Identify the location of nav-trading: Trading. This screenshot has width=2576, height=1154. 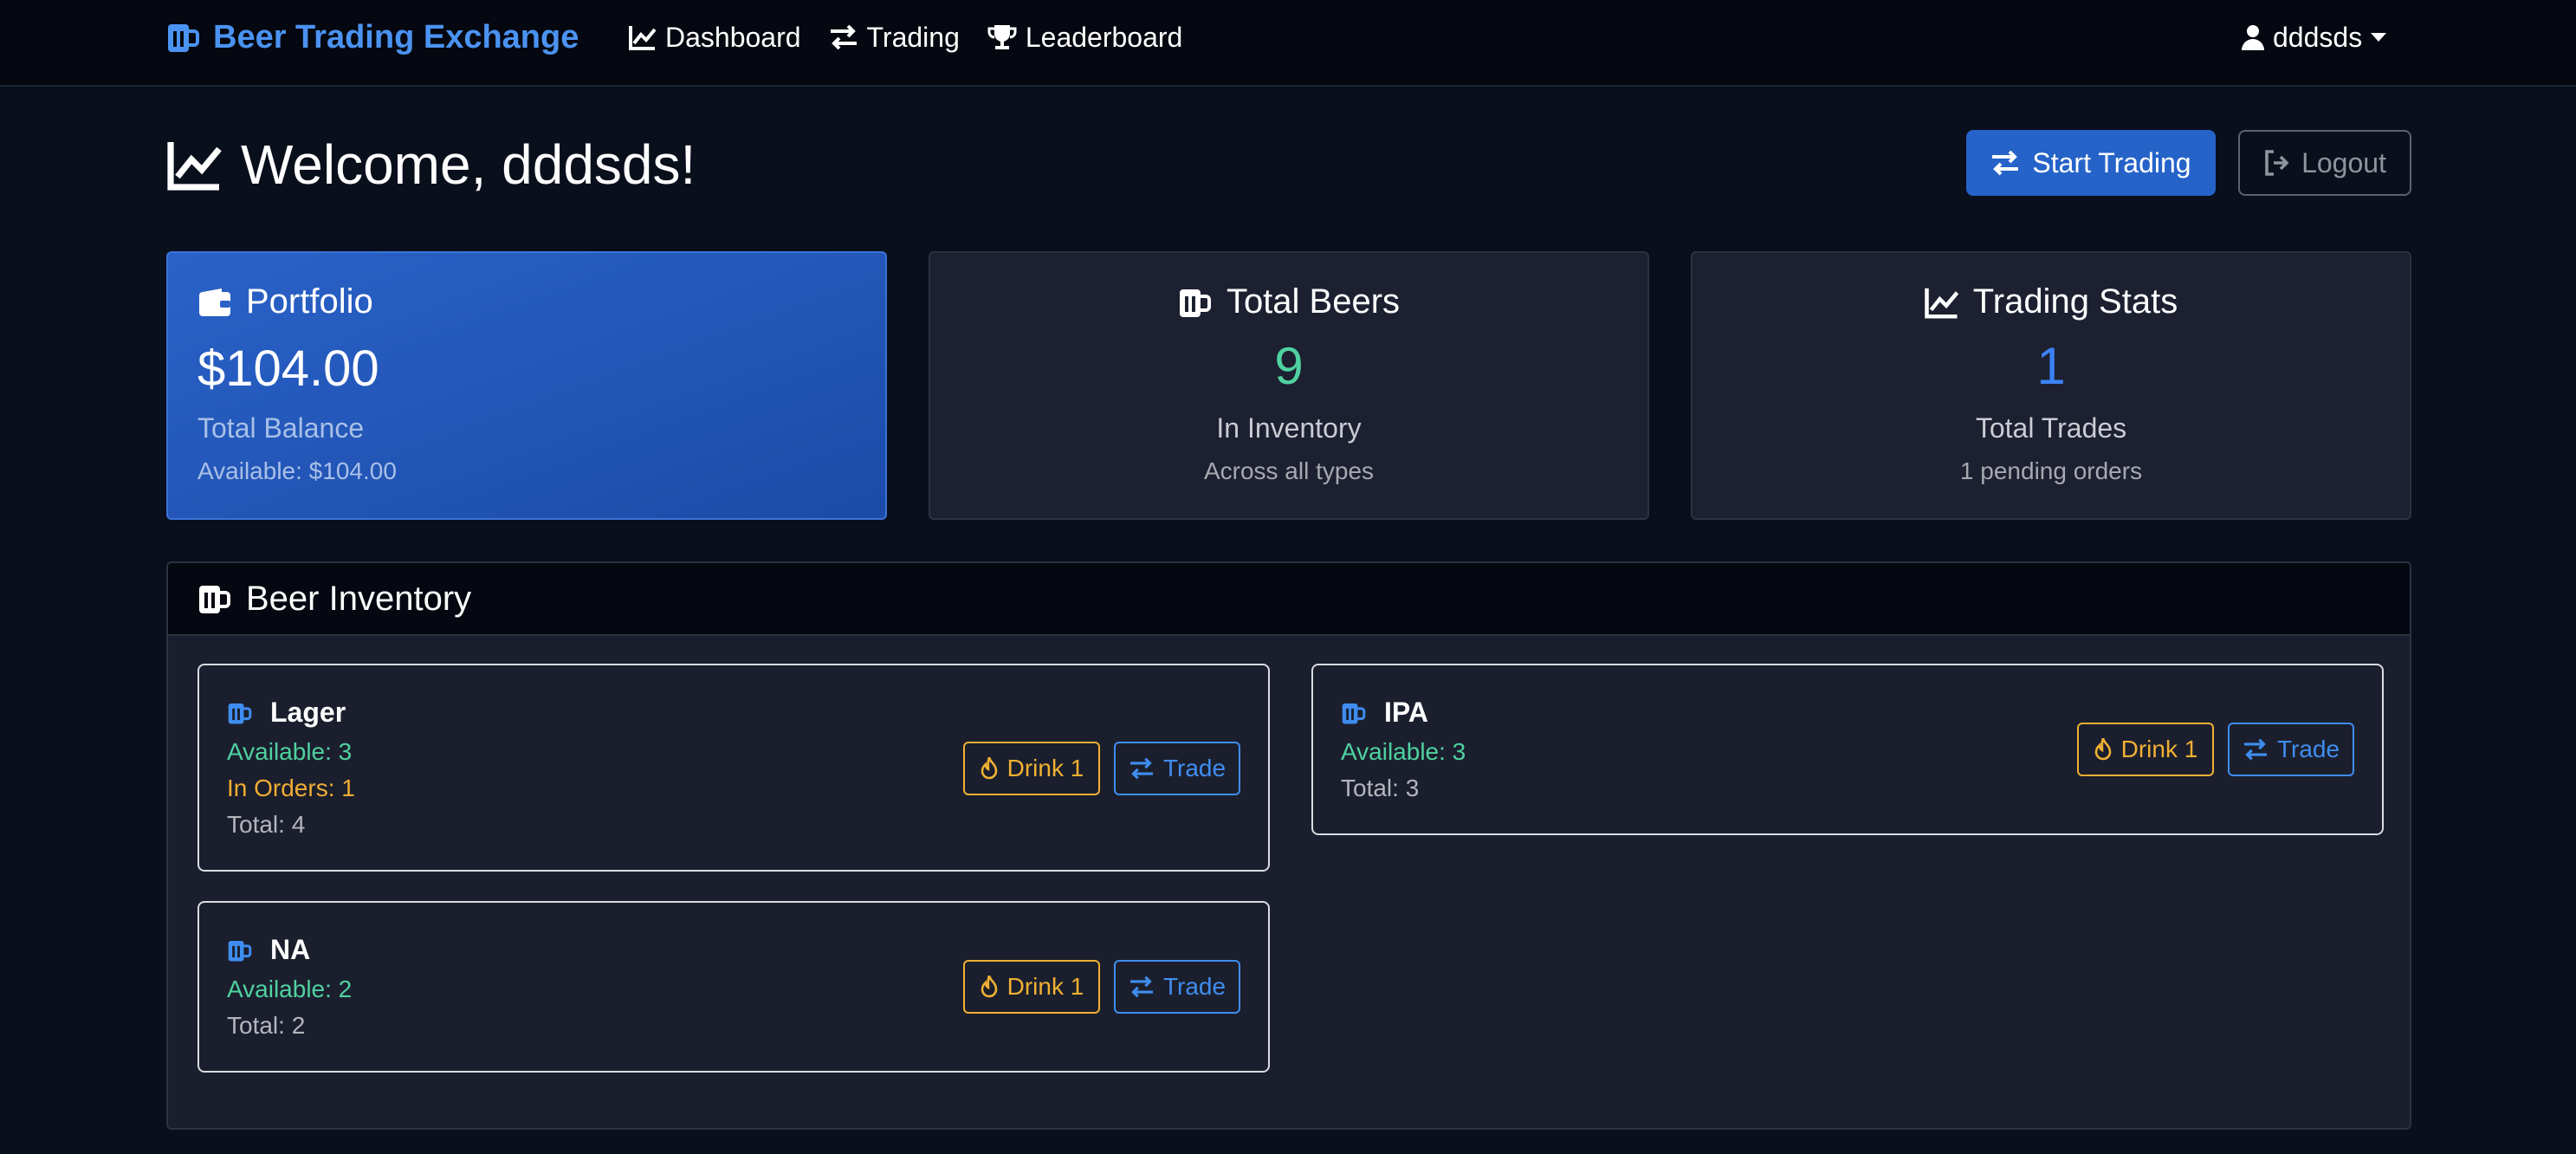
(894, 38).